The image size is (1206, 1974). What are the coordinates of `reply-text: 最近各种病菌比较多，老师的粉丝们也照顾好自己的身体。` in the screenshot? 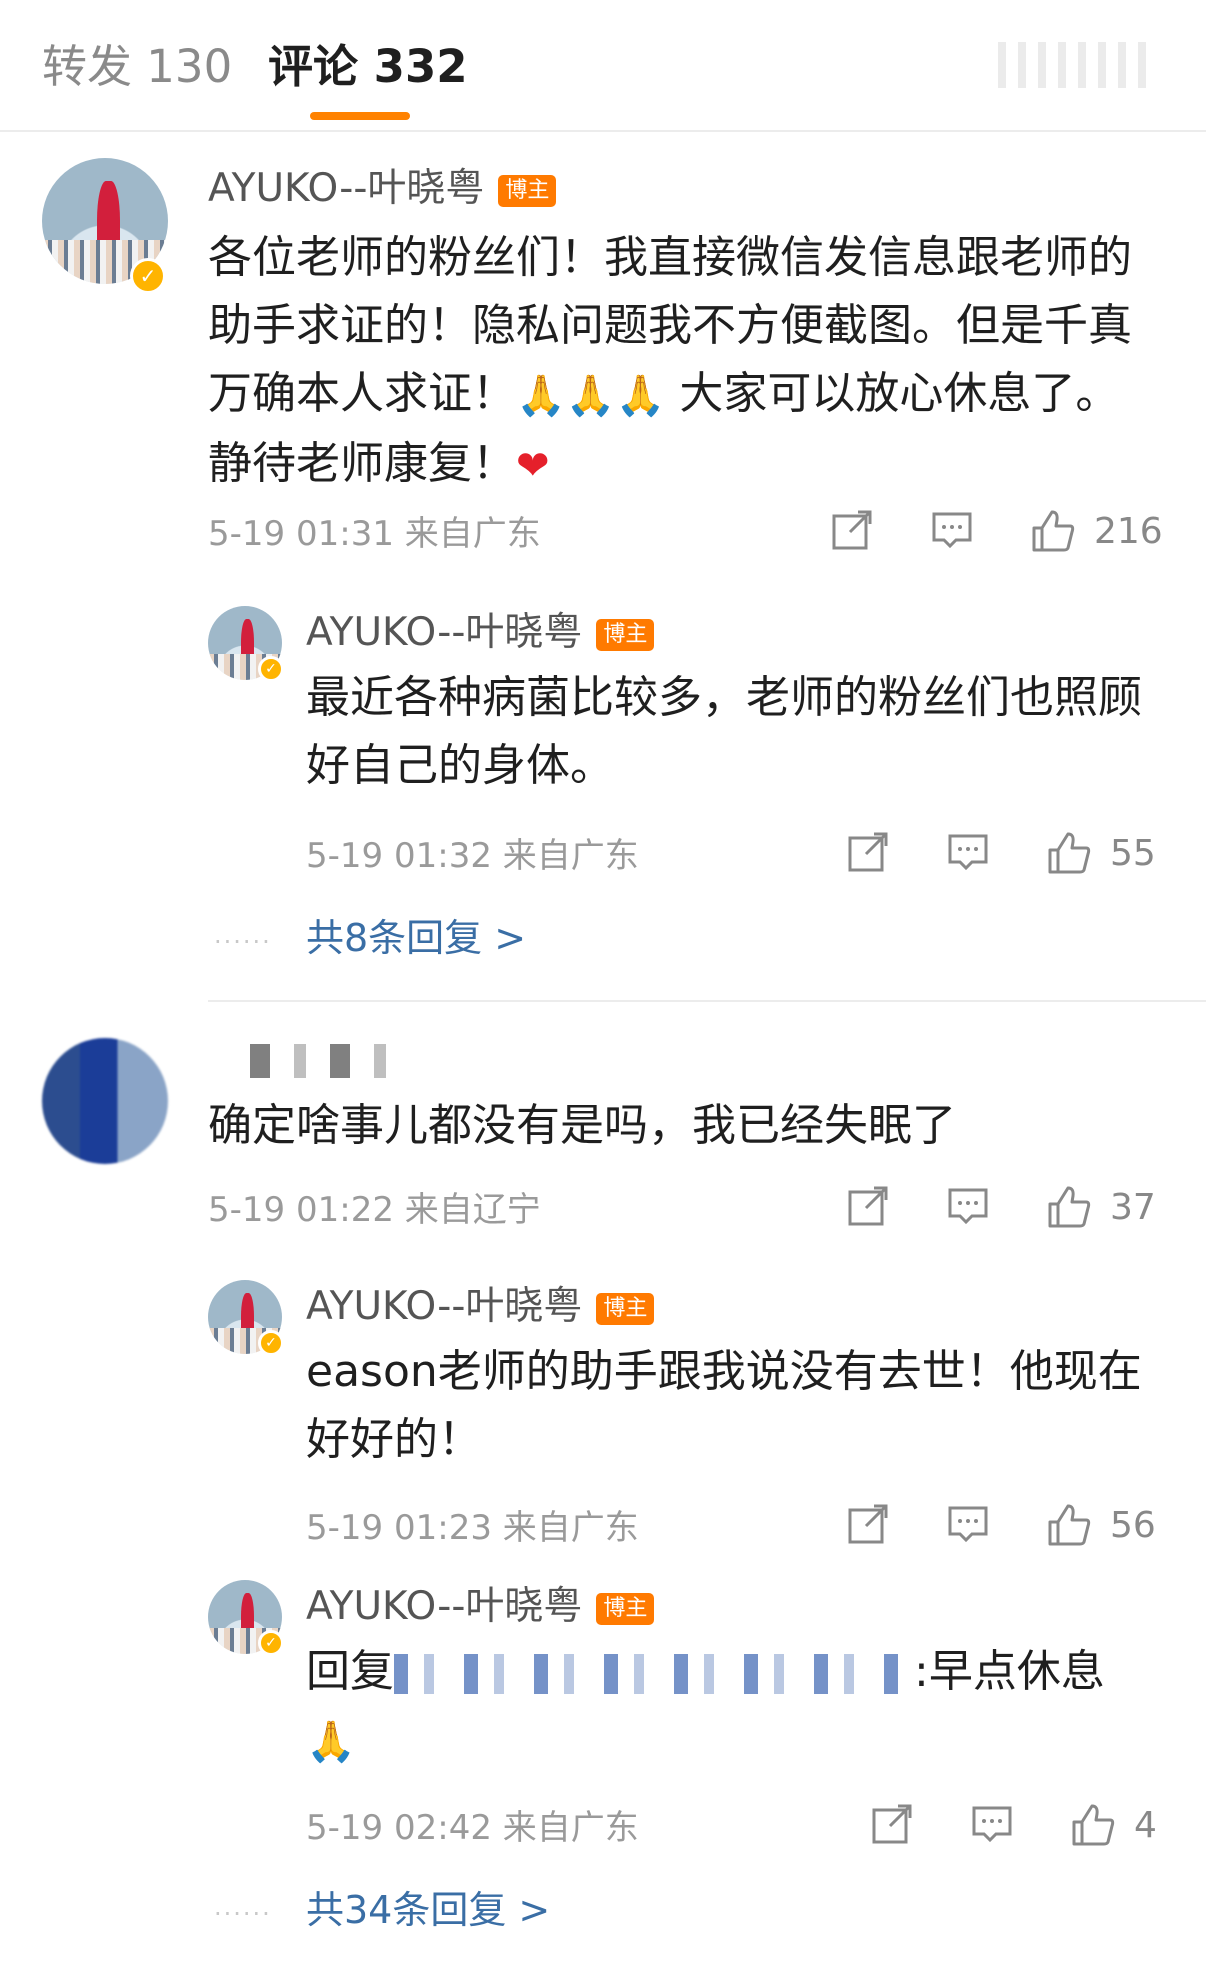 It's located at (724, 731).